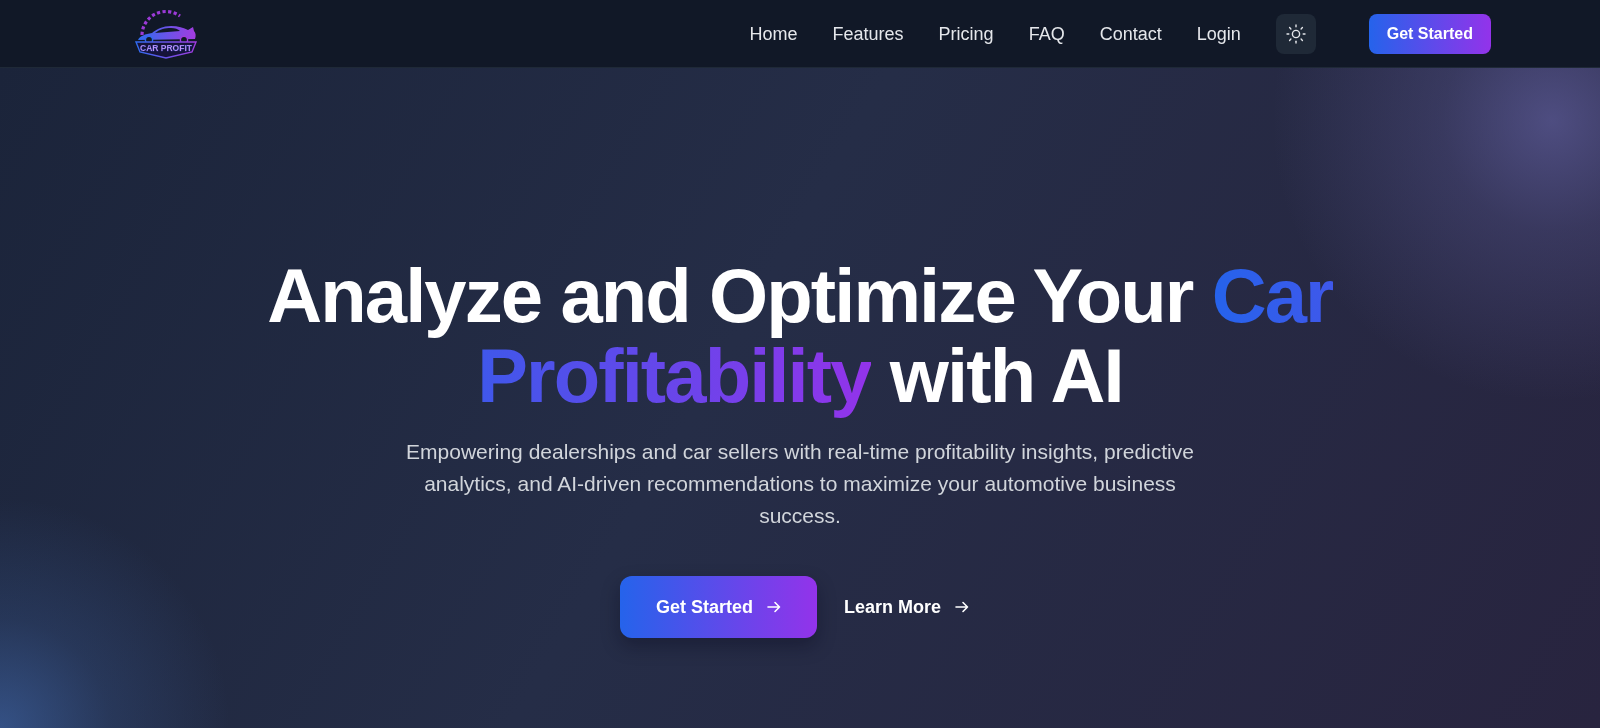 Image resolution: width=1600 pixels, height=728 pixels. Describe the element at coordinates (868, 33) in the screenshot. I see `nav-link: Features` at that location.